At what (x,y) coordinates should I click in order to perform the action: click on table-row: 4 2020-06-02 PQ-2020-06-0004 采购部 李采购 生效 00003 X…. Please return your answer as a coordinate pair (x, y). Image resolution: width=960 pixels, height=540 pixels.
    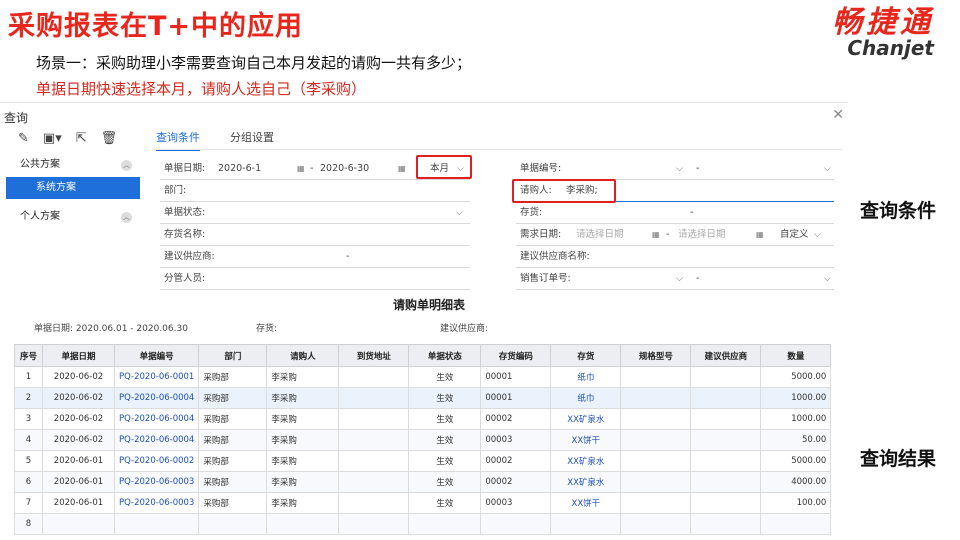
    Looking at the image, I should click on (423, 440).